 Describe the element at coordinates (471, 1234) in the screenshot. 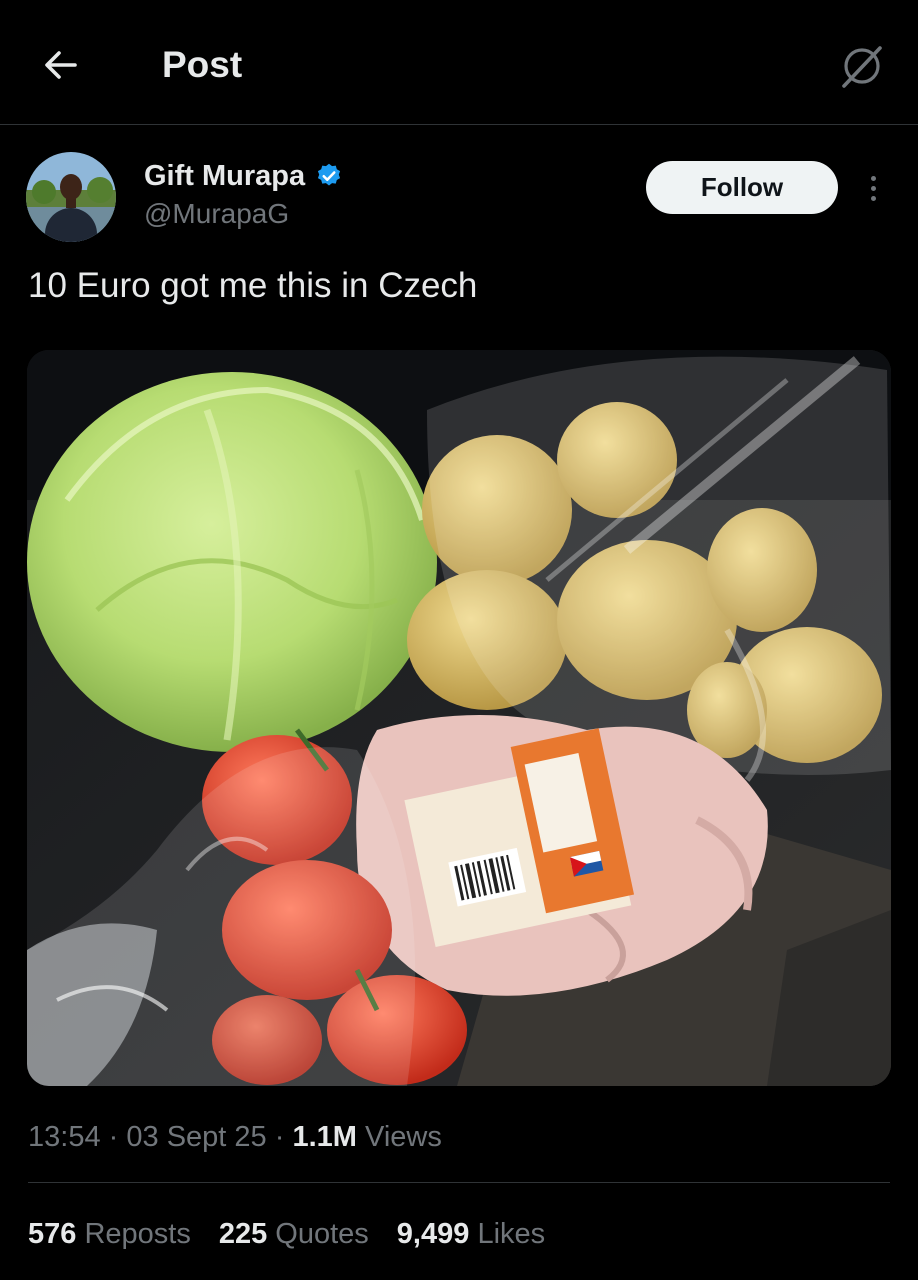

I see `likes-stat: 9,499 Likes` at that location.